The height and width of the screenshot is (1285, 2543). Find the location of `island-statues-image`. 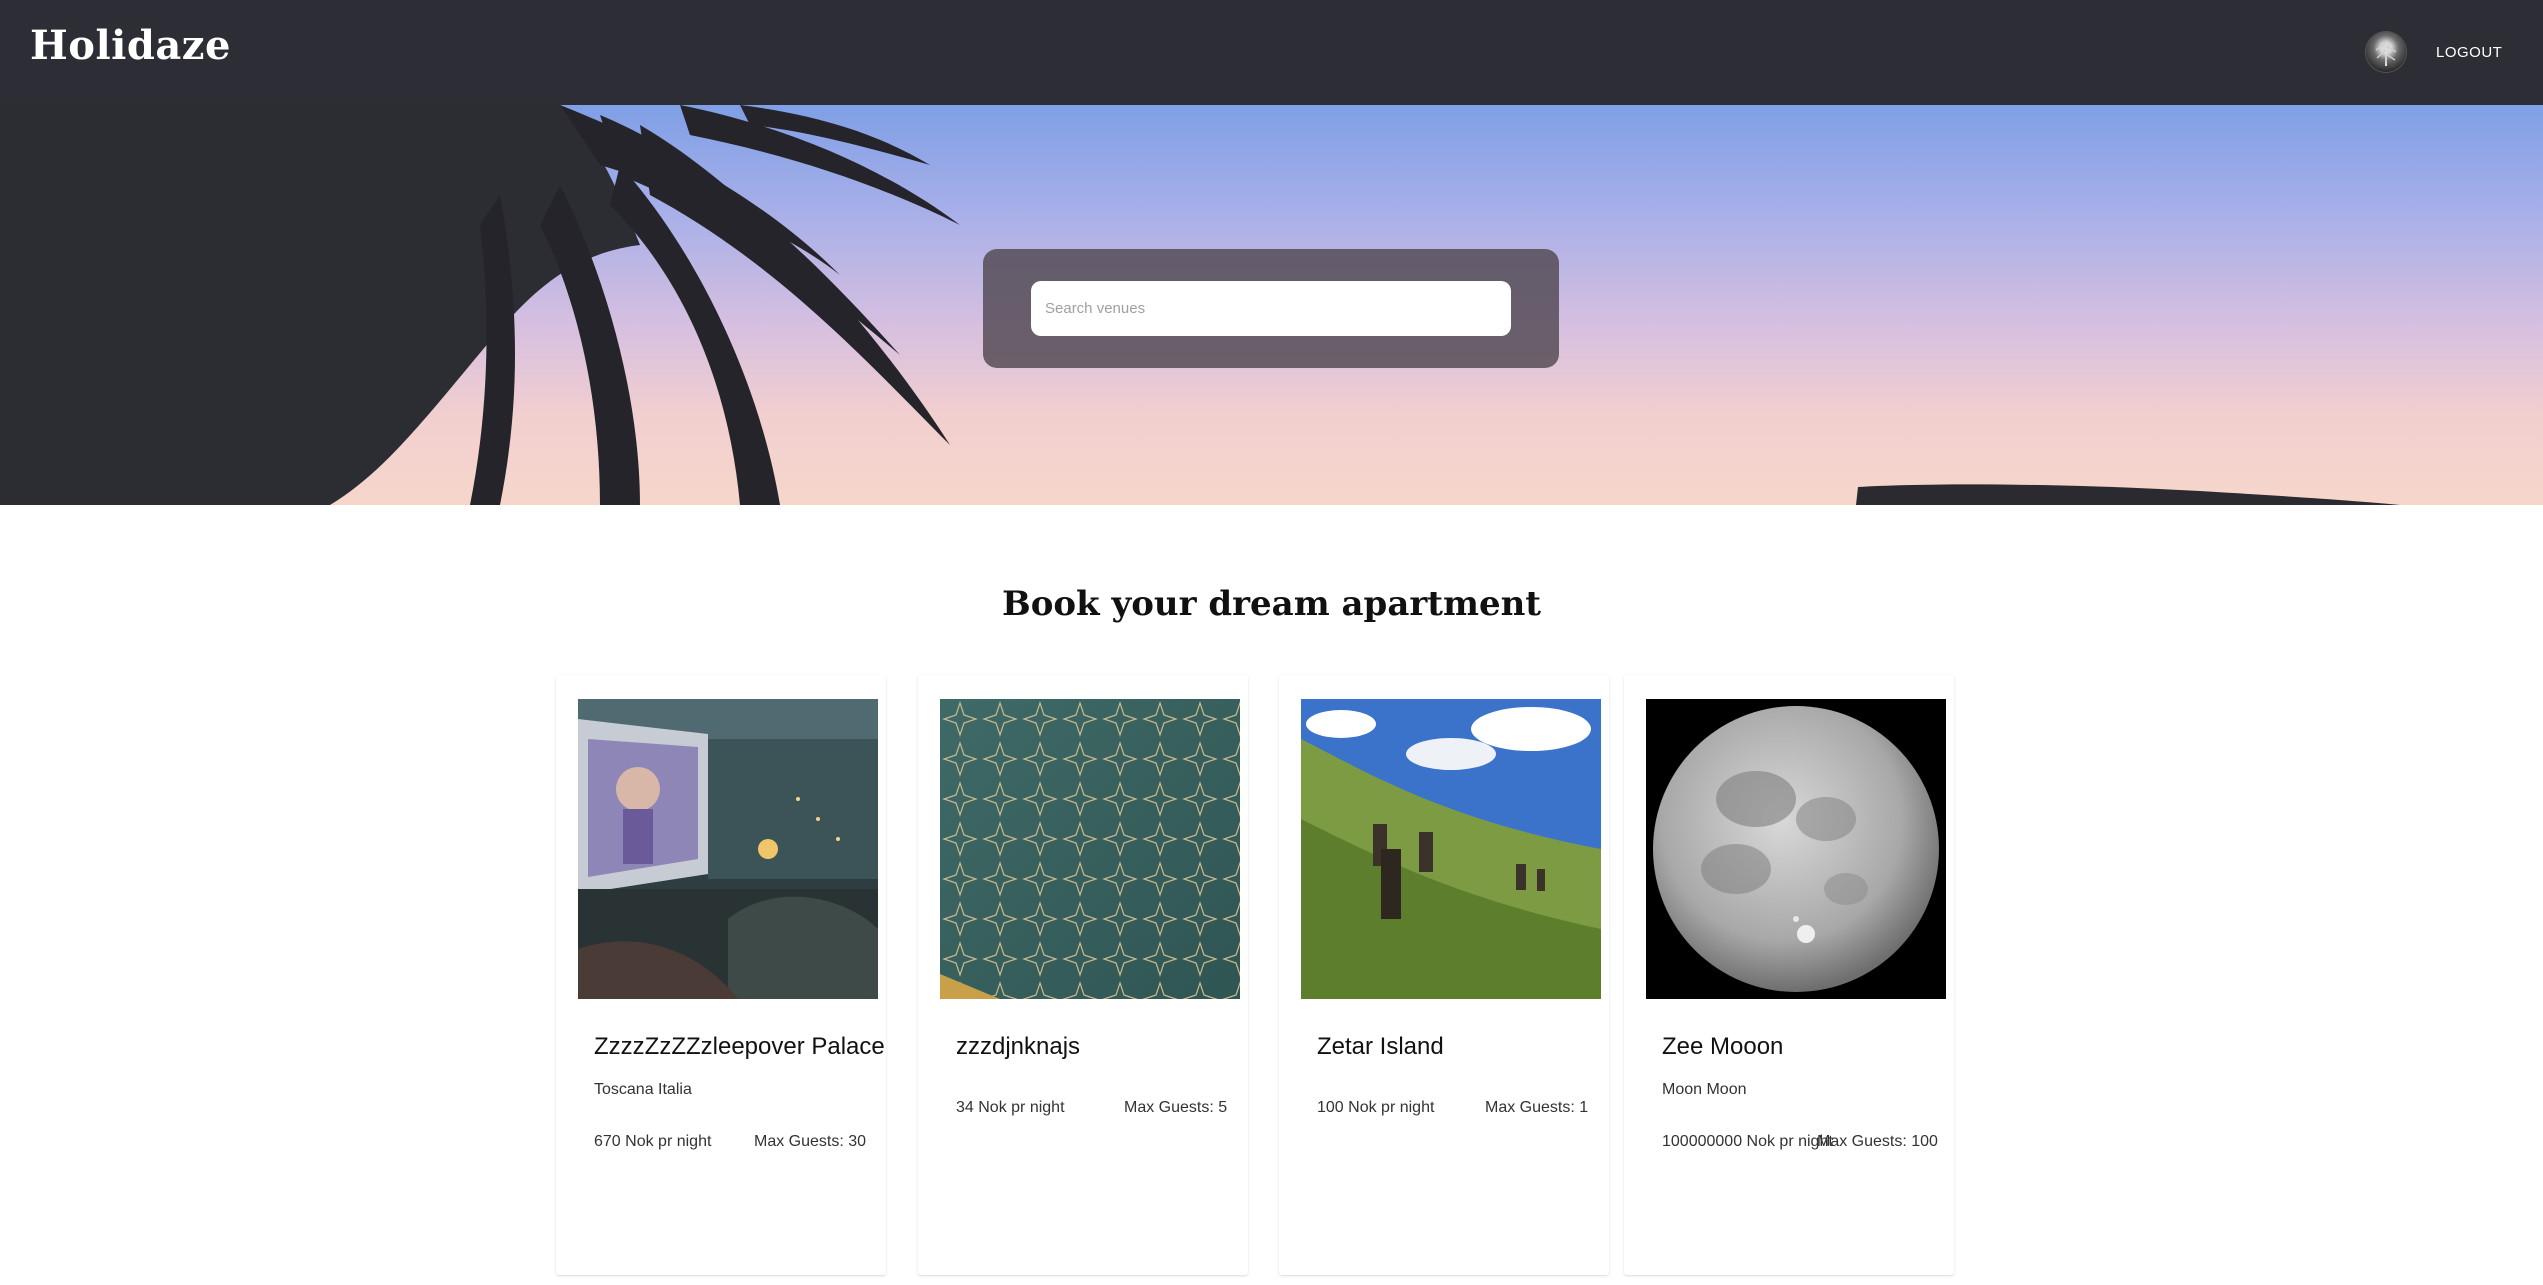

island-statues-image is located at coordinates (1451, 849).